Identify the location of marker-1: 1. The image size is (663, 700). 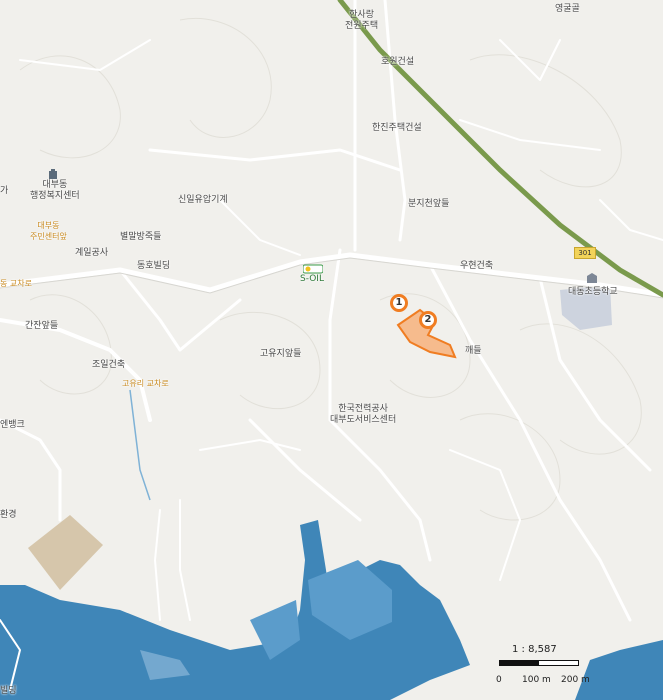
(399, 303).